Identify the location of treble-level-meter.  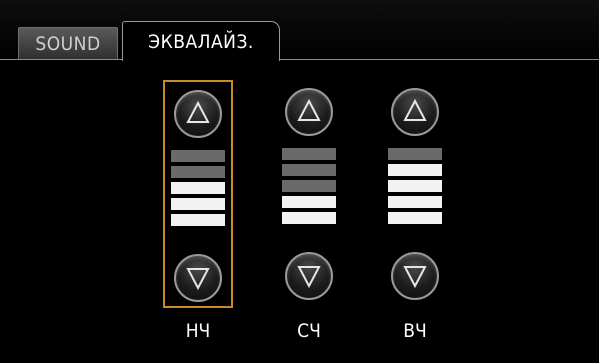
(415, 188).